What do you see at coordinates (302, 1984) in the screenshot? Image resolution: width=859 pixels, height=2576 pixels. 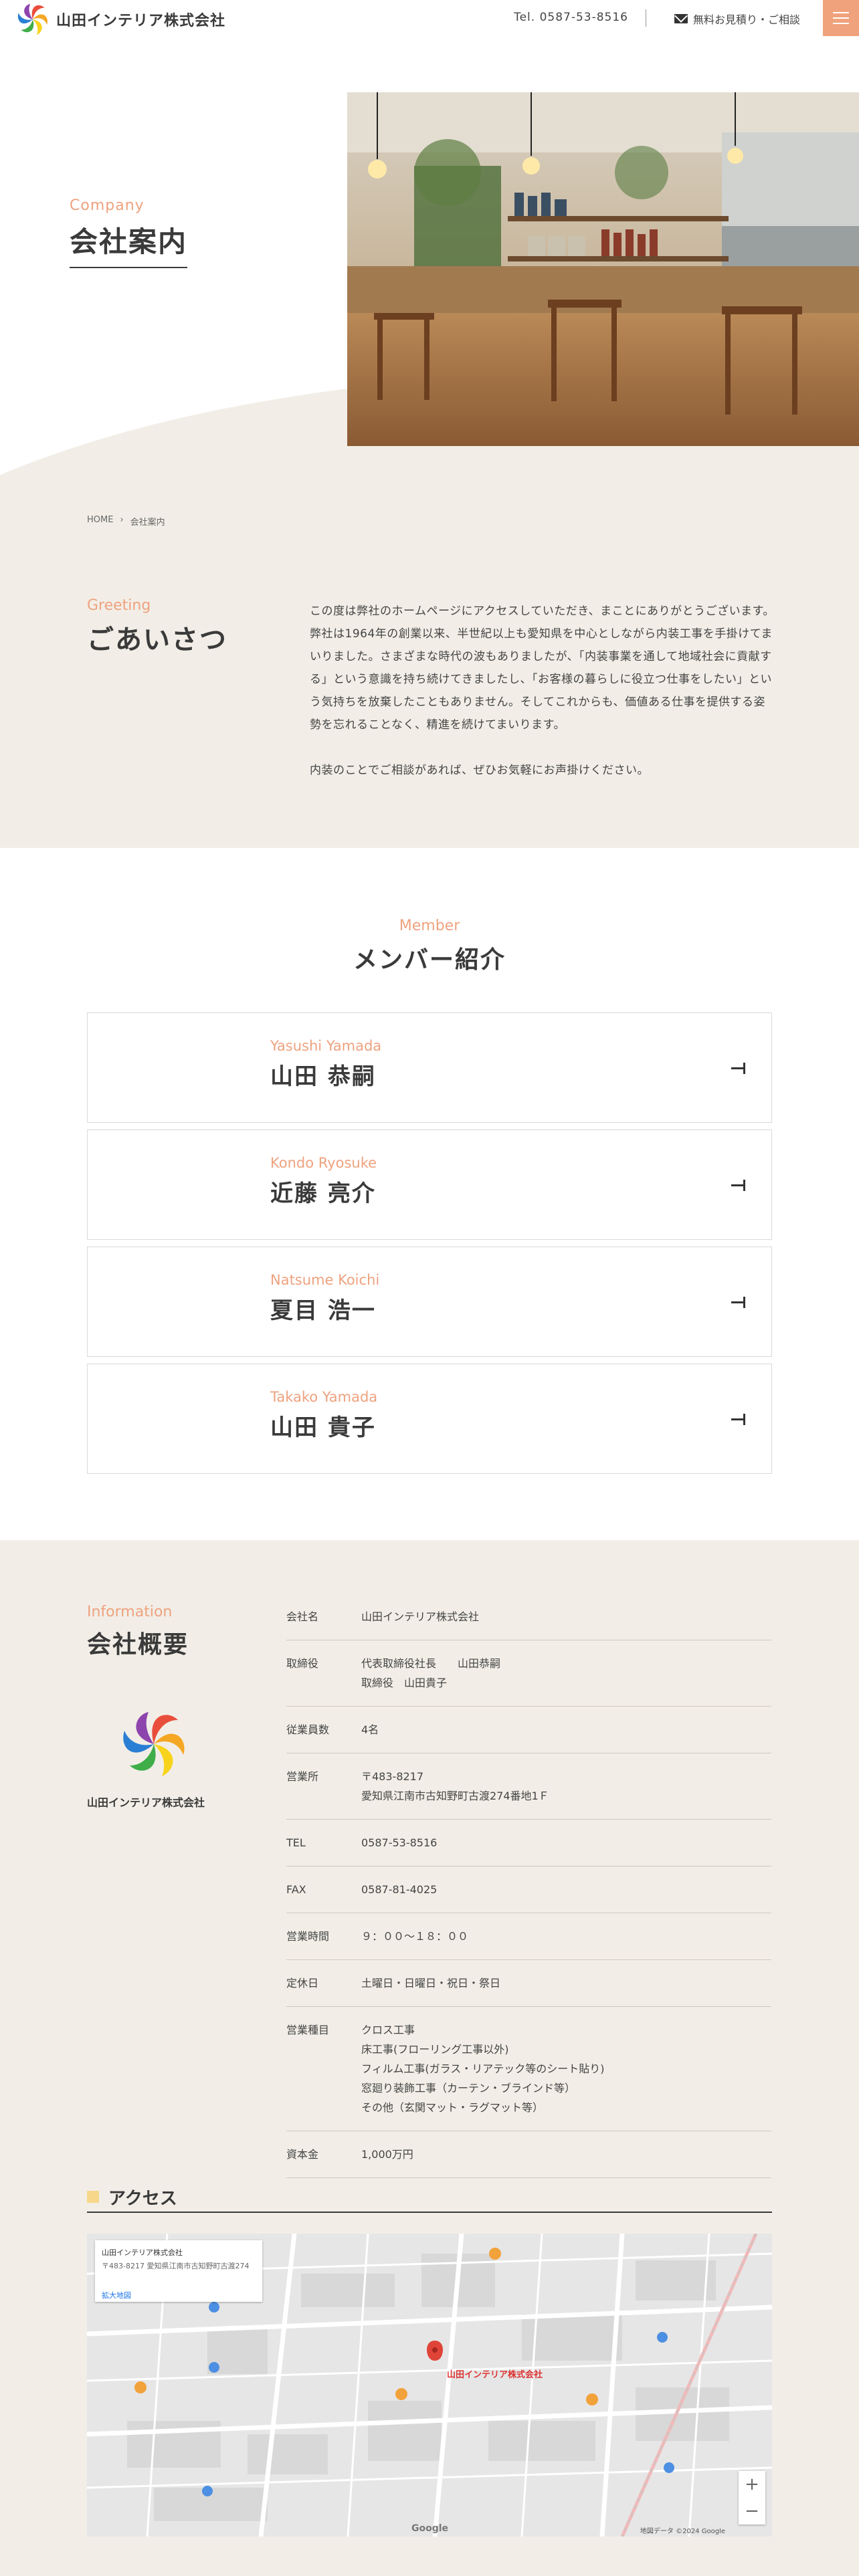 I see `info-key: 定休日` at bounding box center [302, 1984].